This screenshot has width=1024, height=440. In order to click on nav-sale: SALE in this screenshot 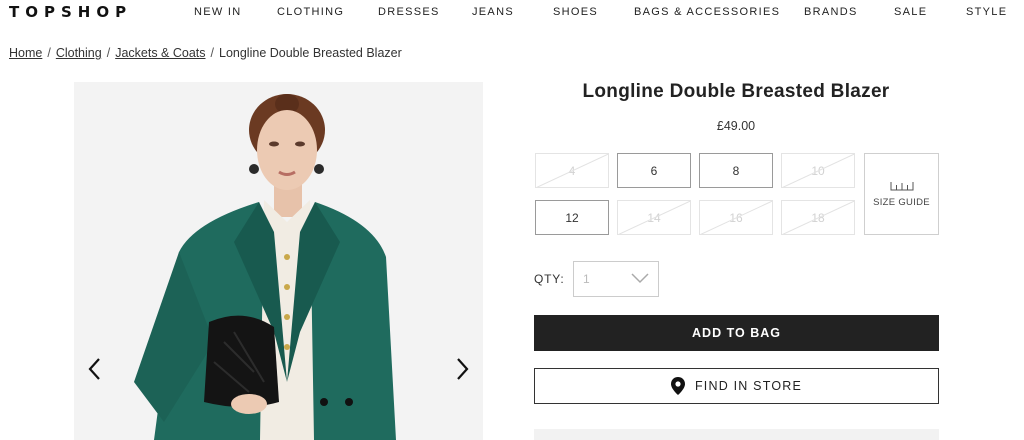, I will do `click(910, 12)`.